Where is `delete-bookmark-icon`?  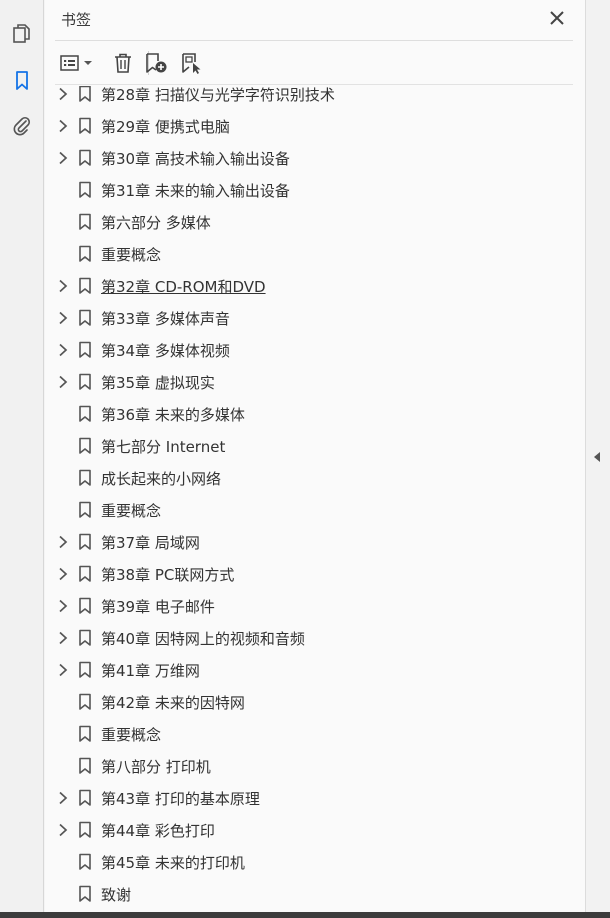
delete-bookmark-icon is located at coordinates (123, 63).